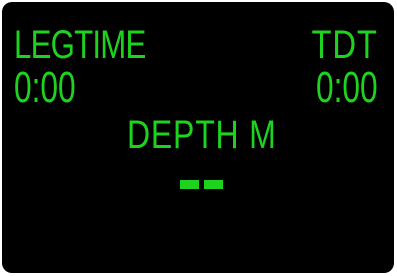 This screenshot has width=397, height=276. I want to click on tdt-value: 0:00, so click(347, 87).